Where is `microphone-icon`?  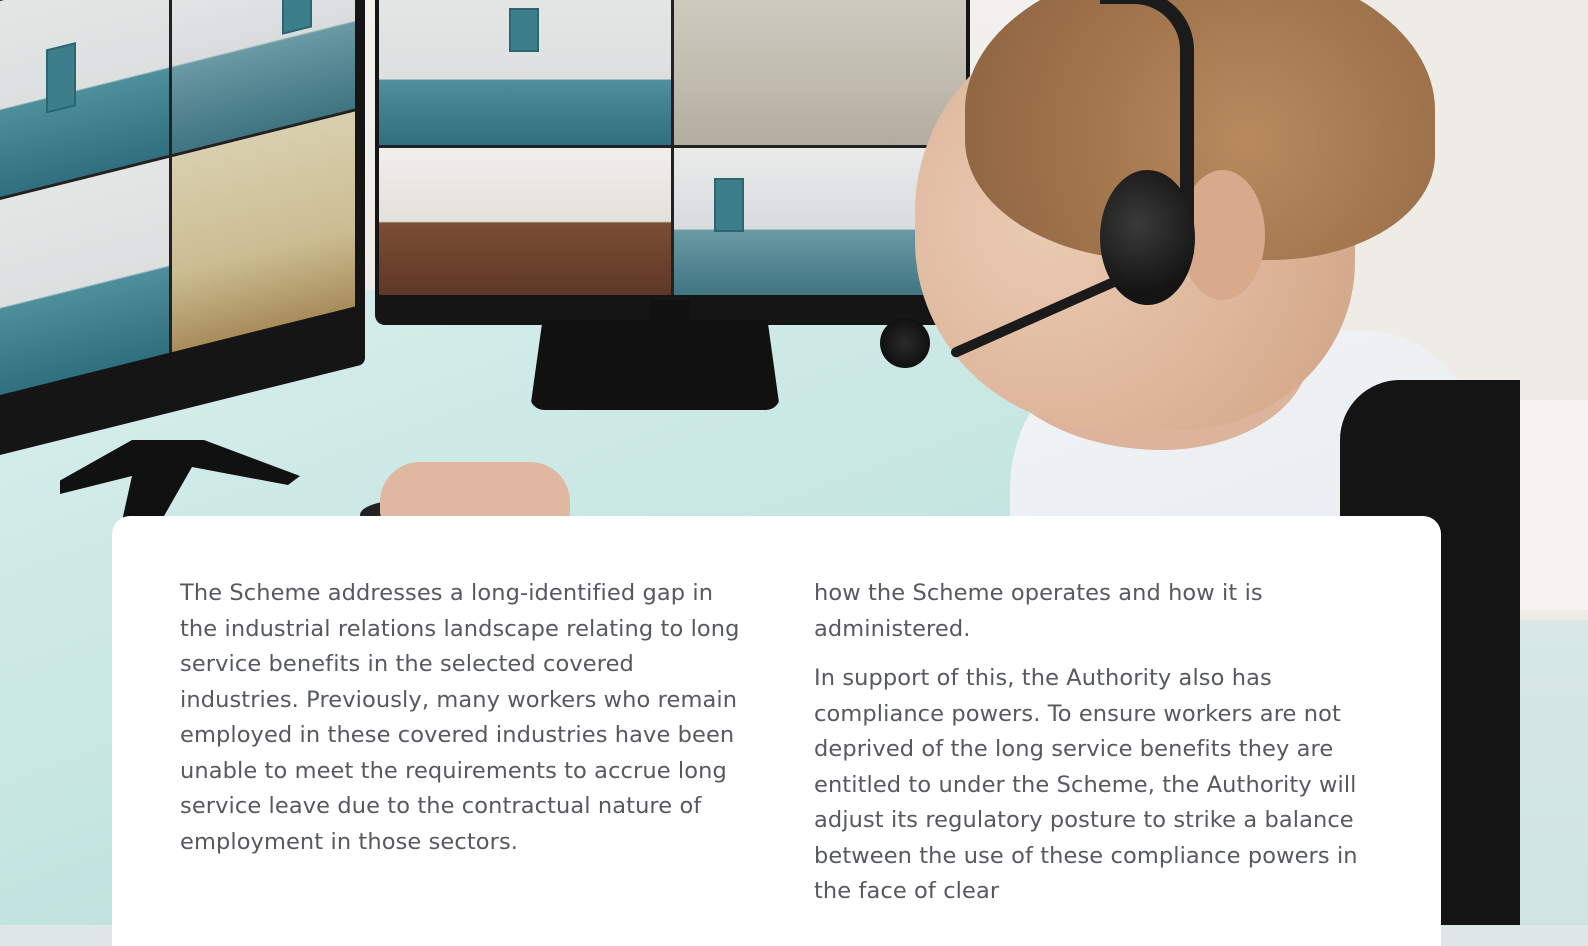
microphone-icon is located at coordinates (905, 343).